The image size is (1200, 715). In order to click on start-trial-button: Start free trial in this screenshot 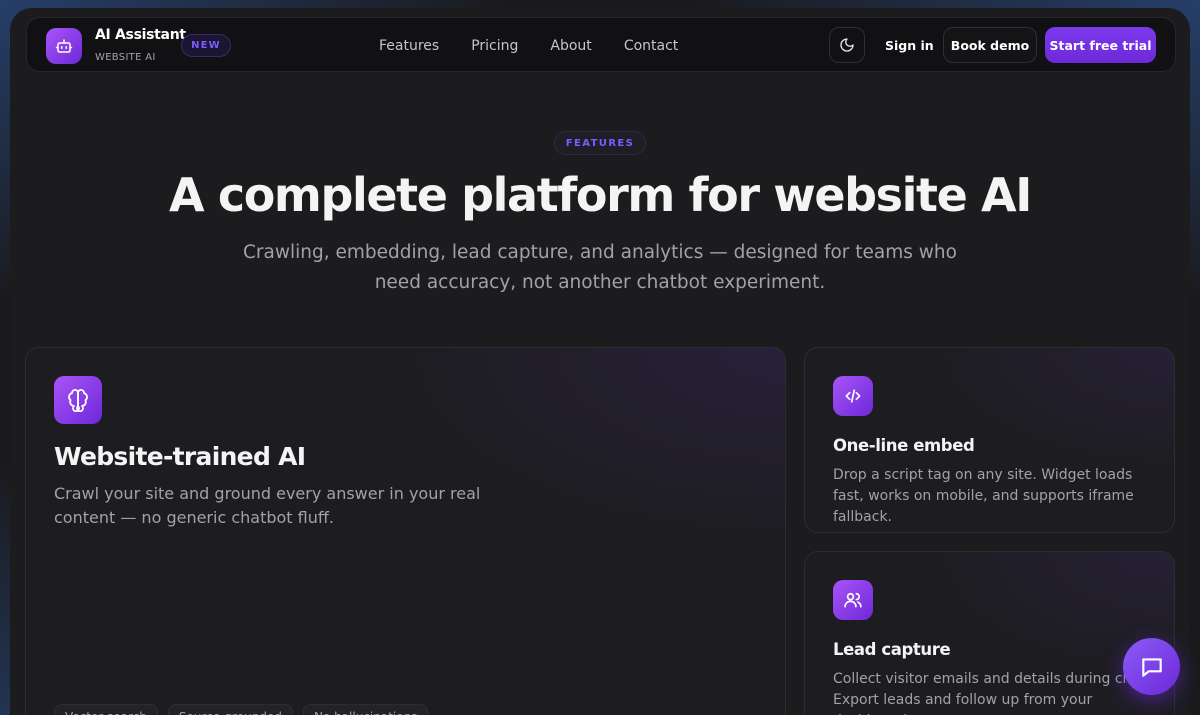, I will do `click(1100, 45)`.